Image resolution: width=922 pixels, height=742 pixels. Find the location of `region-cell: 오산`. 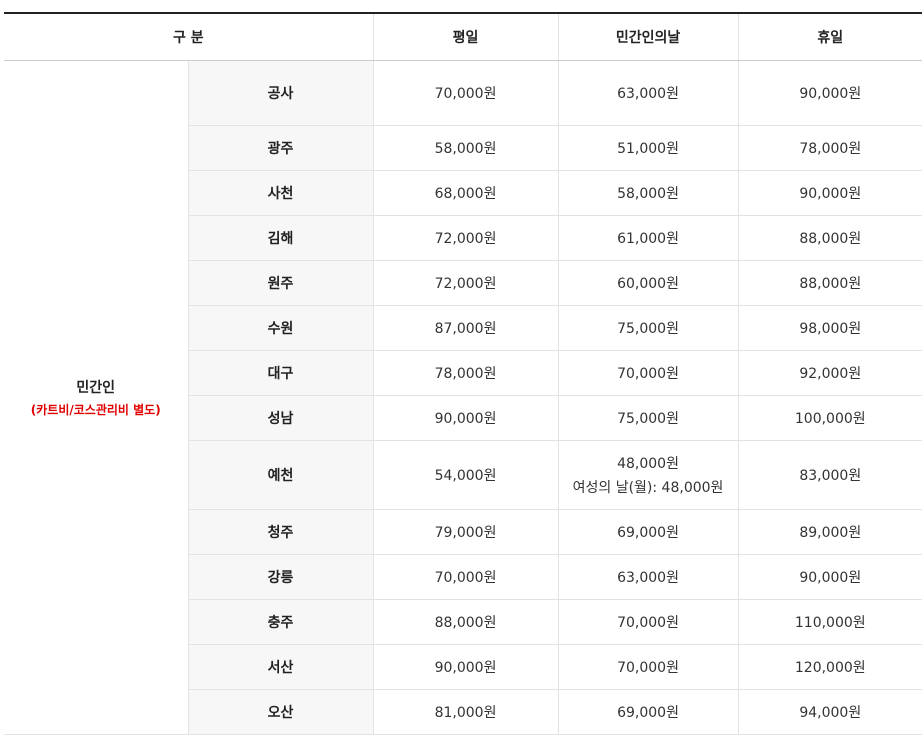

region-cell: 오산 is located at coordinates (281, 712).